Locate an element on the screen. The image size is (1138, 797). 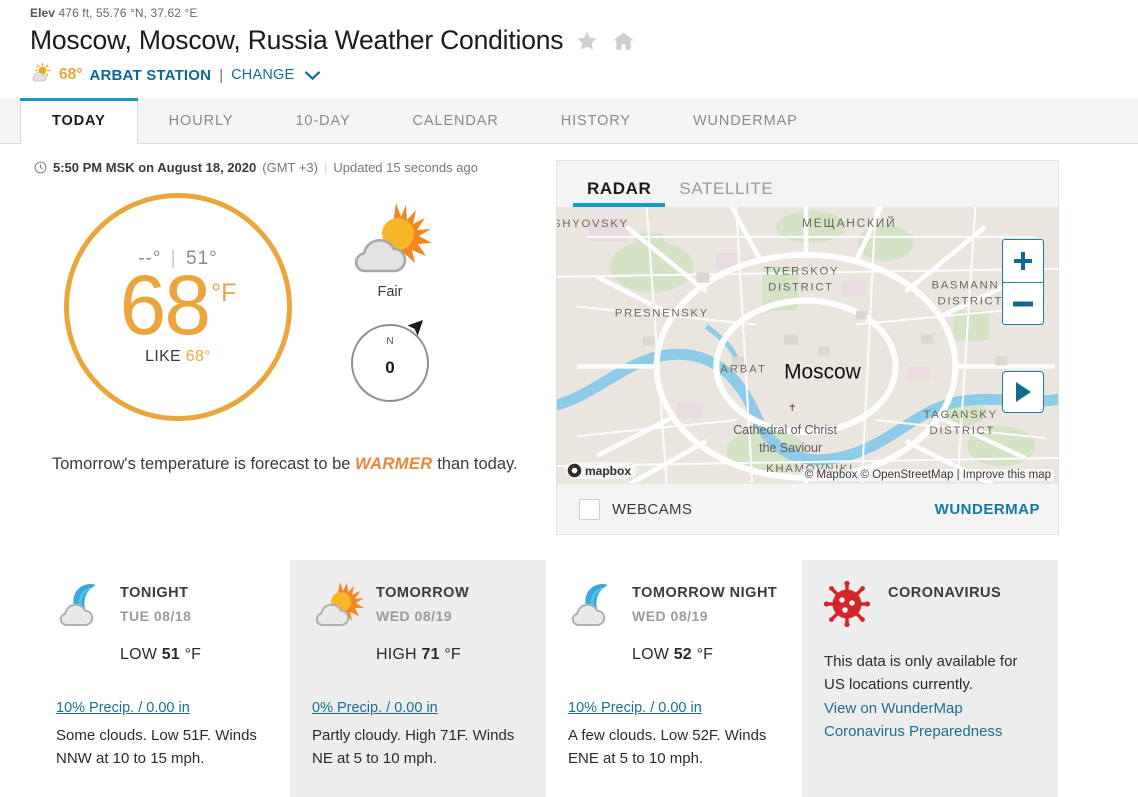
wundermap-link: WUNDERMAP is located at coordinates (987, 509).